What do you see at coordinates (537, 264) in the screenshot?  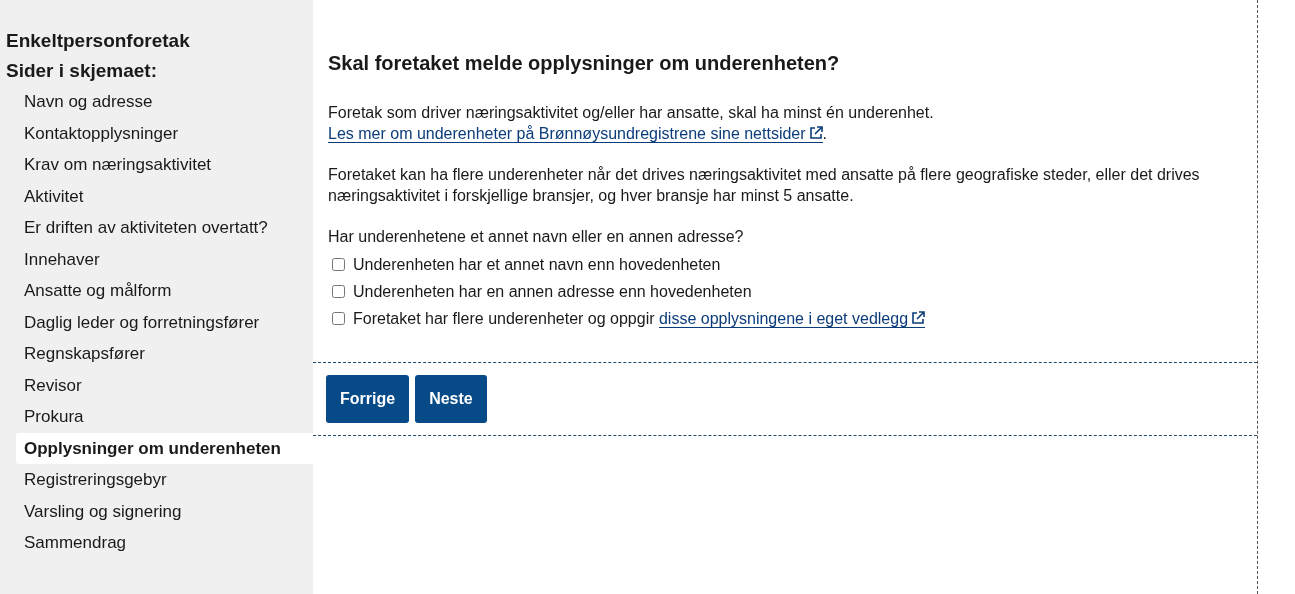 I see `option-label: Underenheten har et annet navn enn hovedenheten` at bounding box center [537, 264].